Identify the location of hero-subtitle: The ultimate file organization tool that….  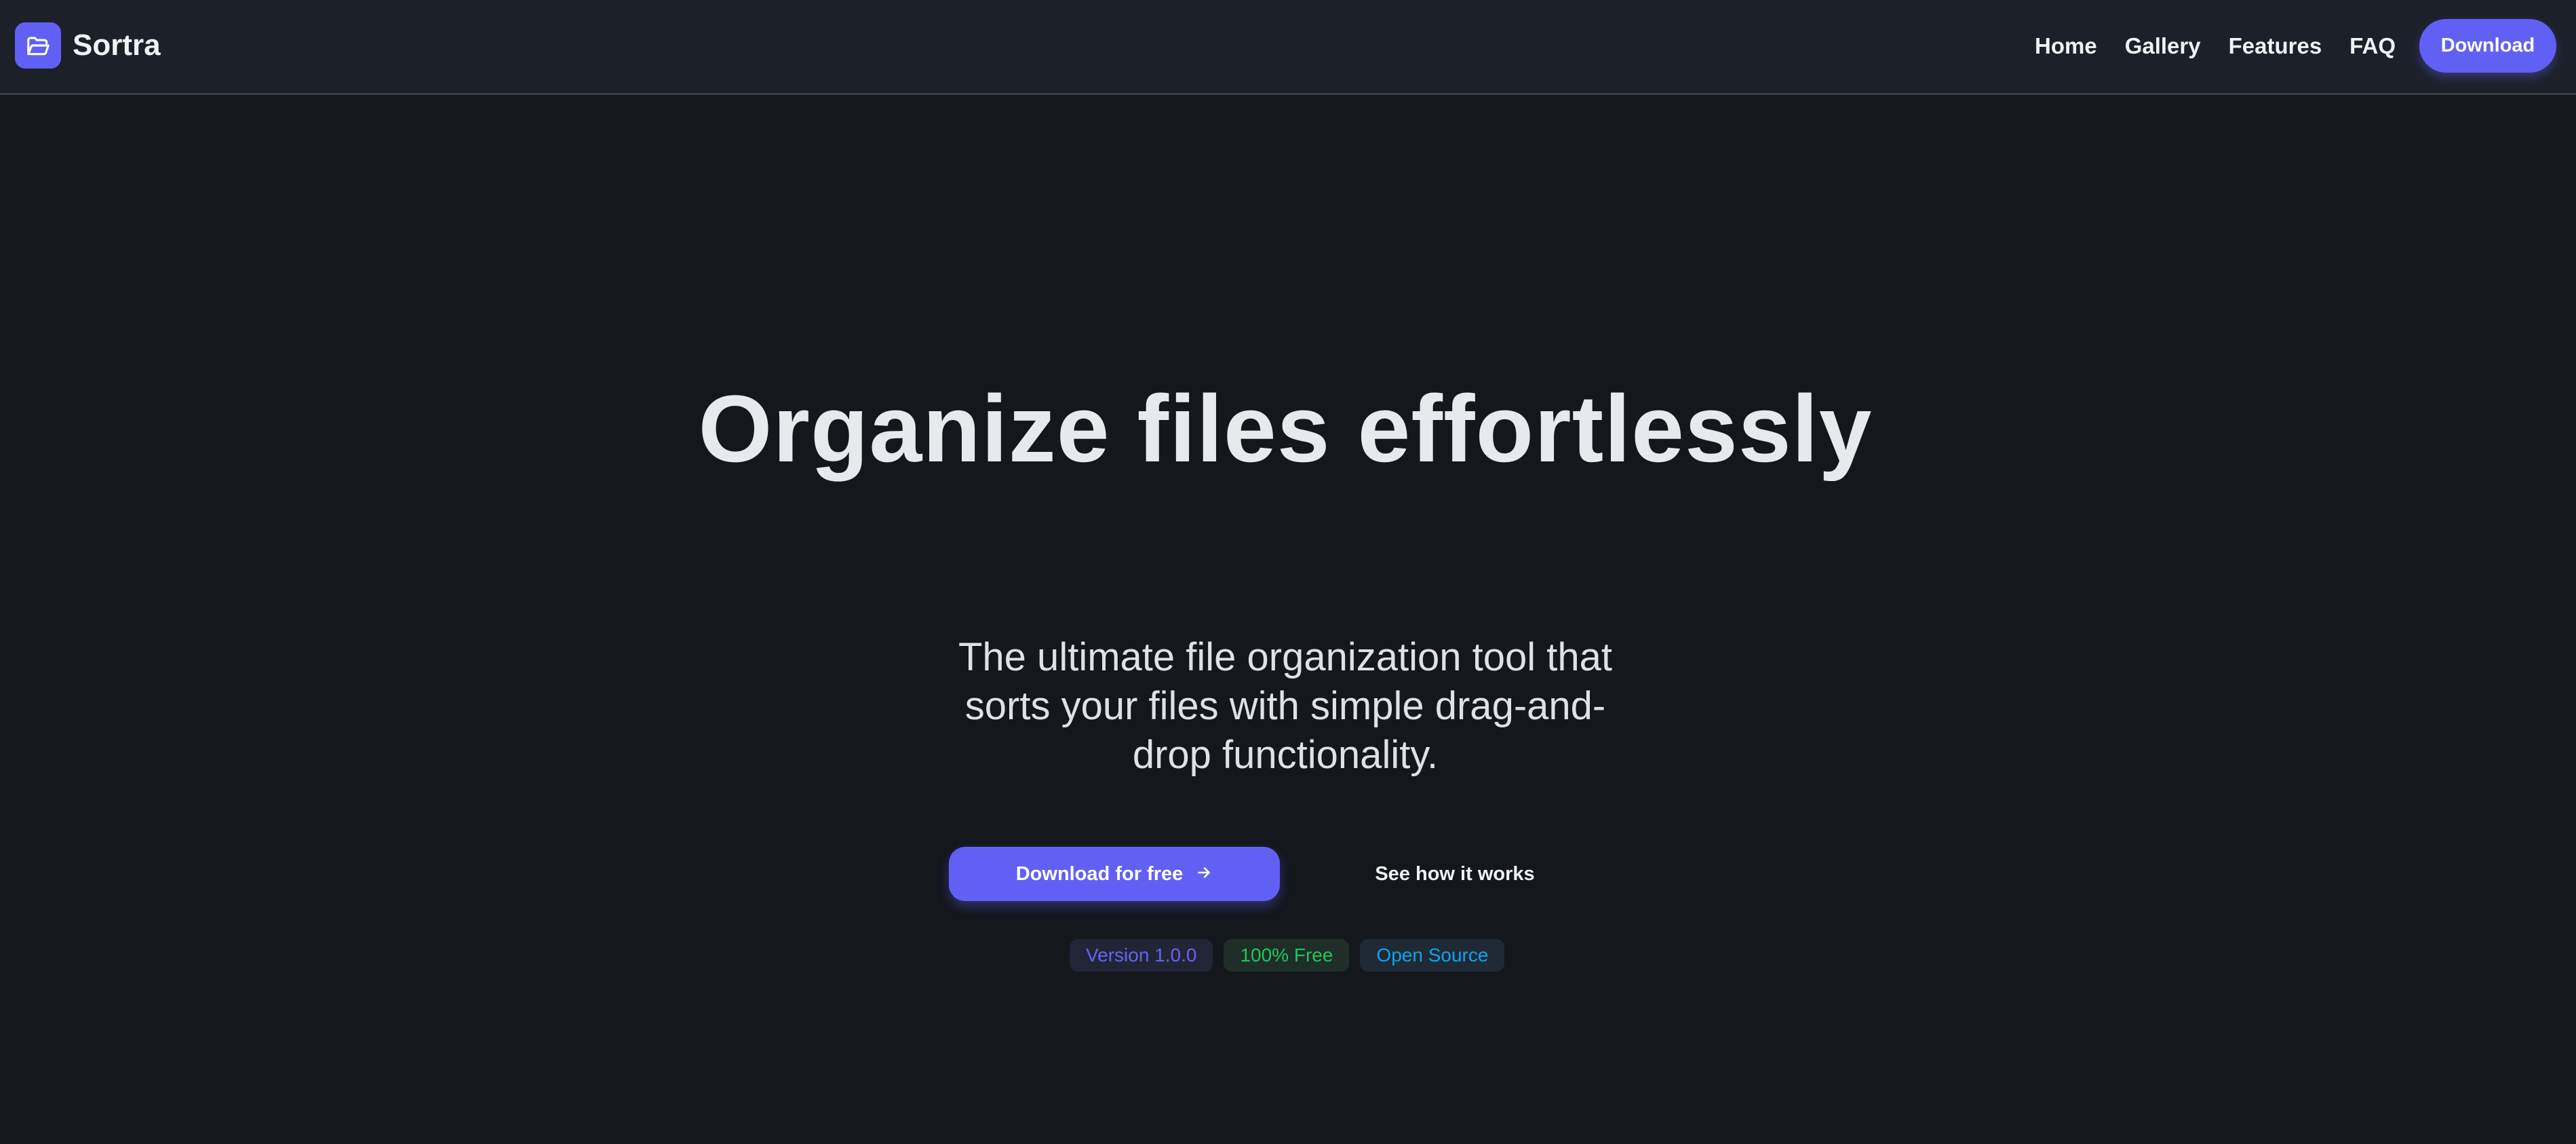
(1285, 706).